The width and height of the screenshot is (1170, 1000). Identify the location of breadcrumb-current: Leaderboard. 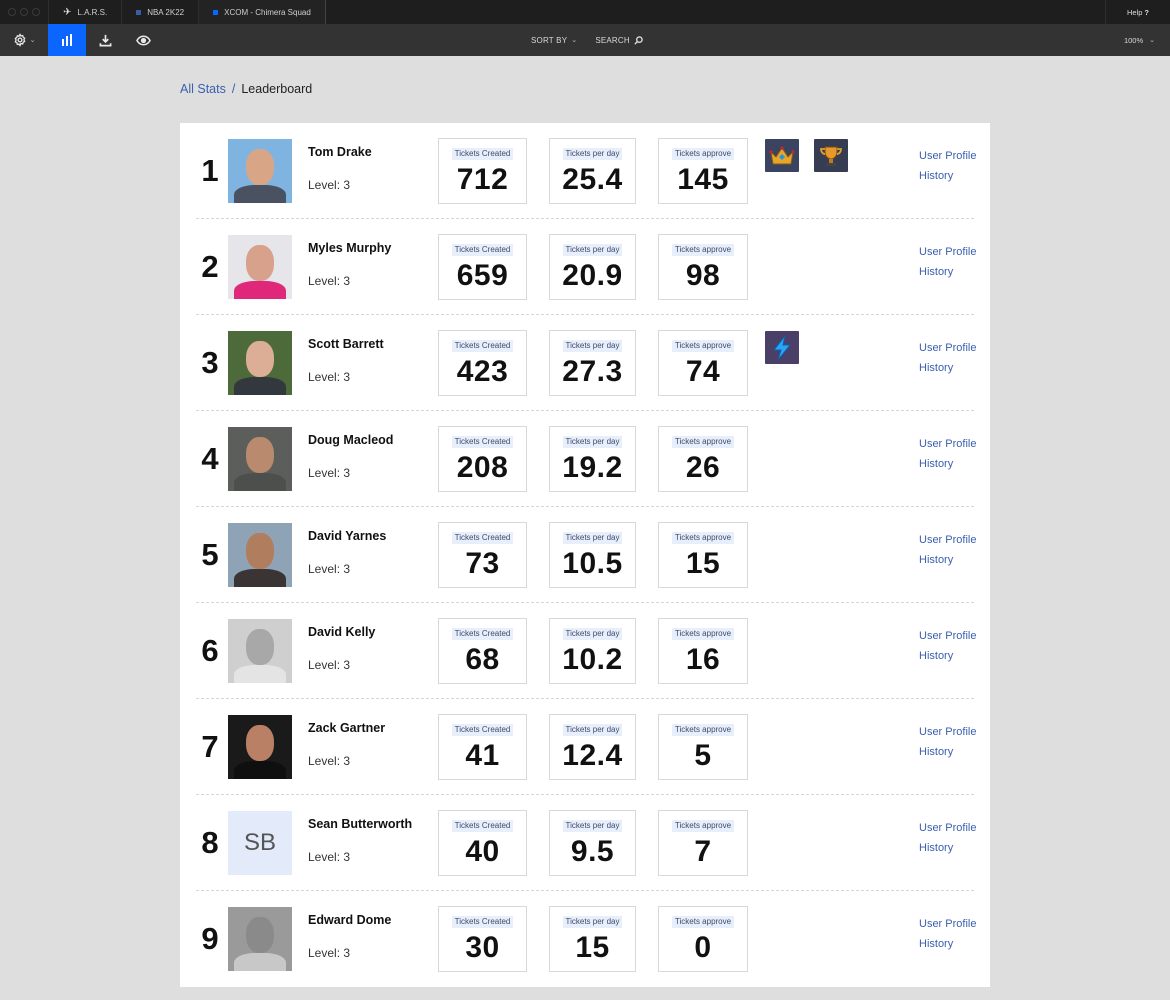
(277, 89).